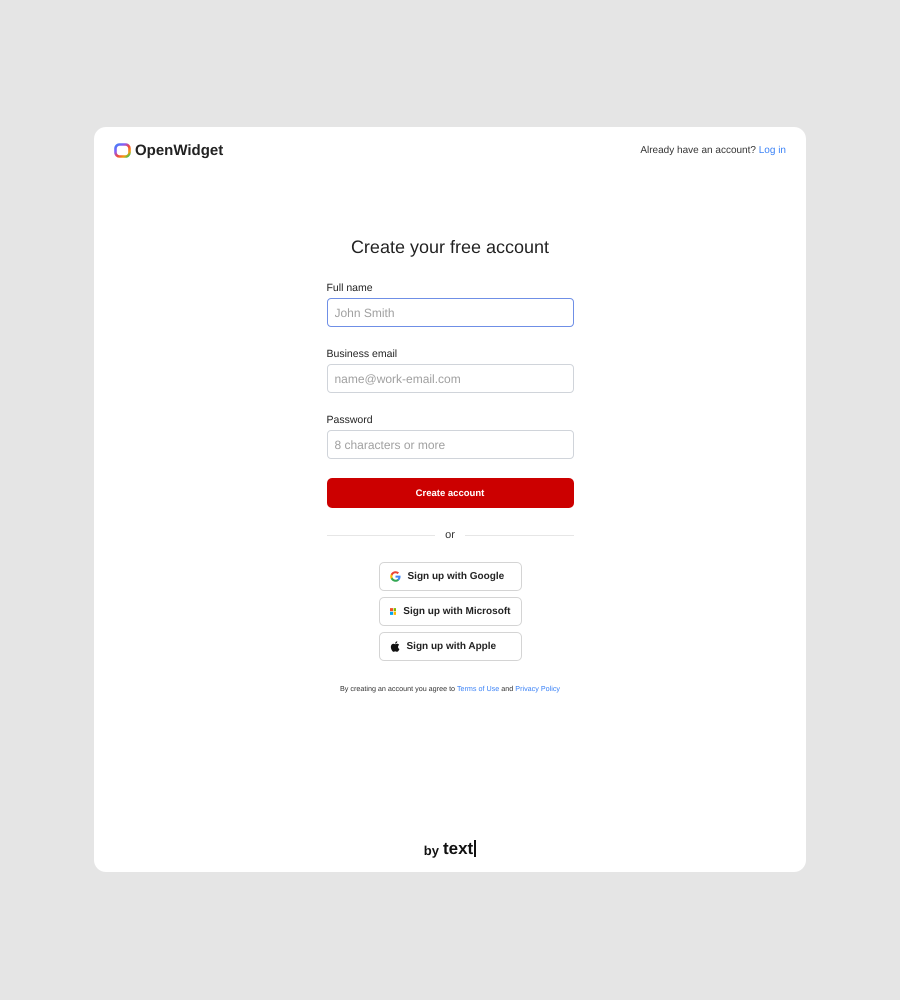 Image resolution: width=900 pixels, height=1000 pixels. I want to click on social-signup-button: Sign up with Apple, so click(450, 646).